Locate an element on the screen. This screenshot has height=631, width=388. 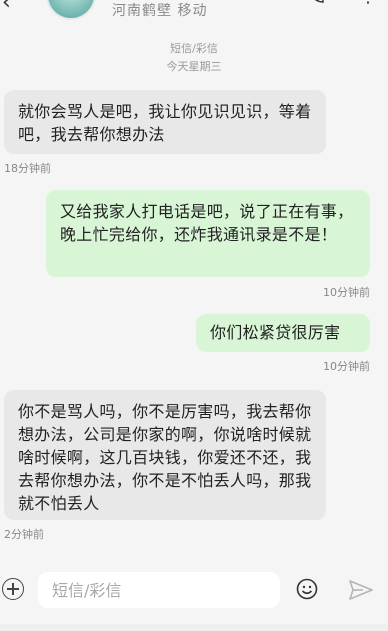
contact-avatar is located at coordinates (71, 10).